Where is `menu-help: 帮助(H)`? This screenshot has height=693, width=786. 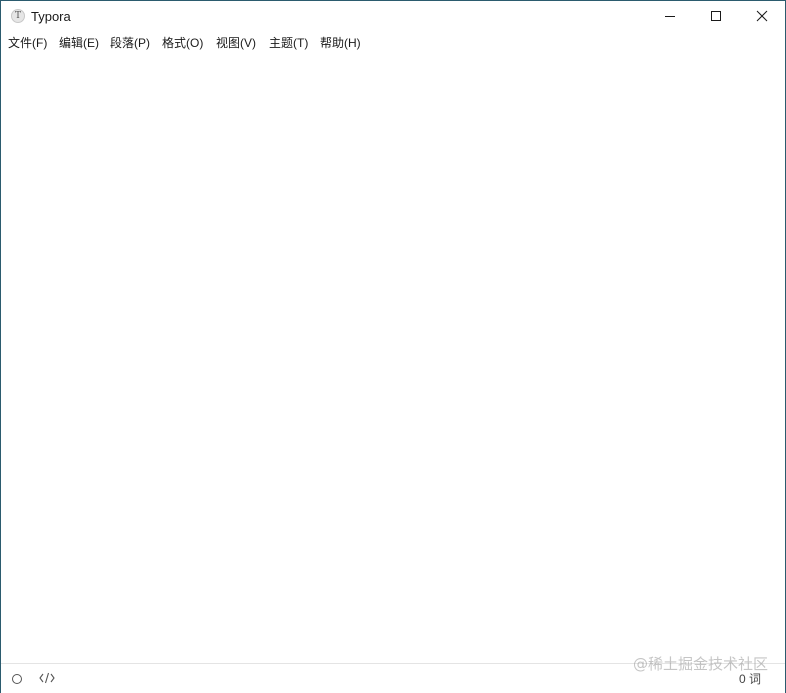
menu-help: 帮助(H) is located at coordinates (340, 43).